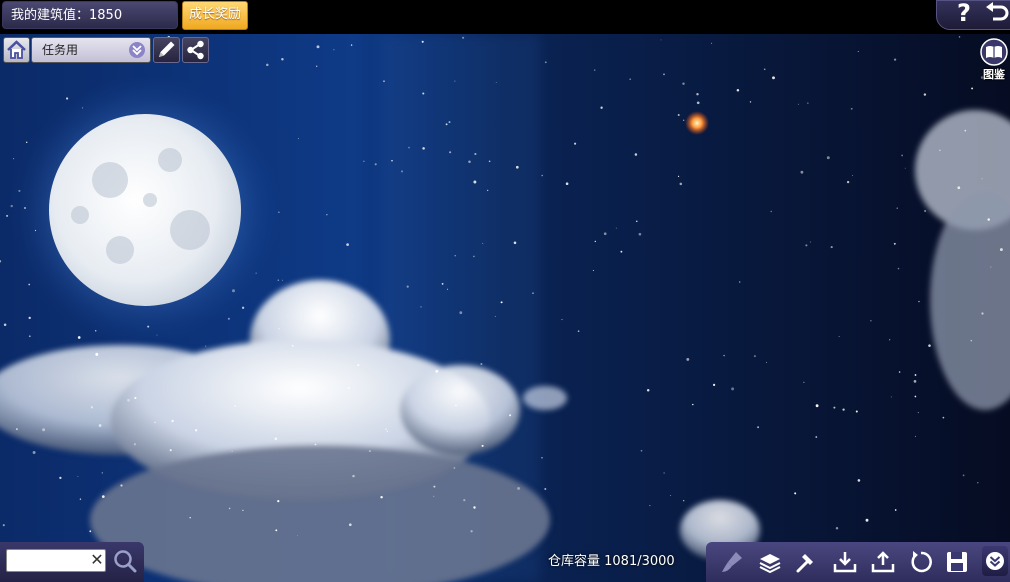 This screenshot has height=582, width=1010. What do you see at coordinates (845, 562) in the screenshot?
I see `download-tool-button` at bounding box center [845, 562].